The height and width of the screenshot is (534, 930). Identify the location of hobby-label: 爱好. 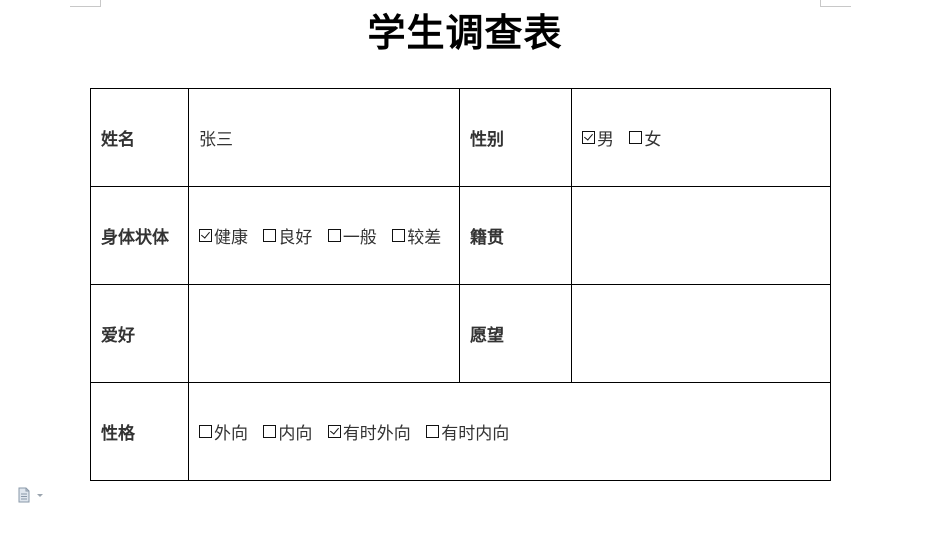
(139, 333).